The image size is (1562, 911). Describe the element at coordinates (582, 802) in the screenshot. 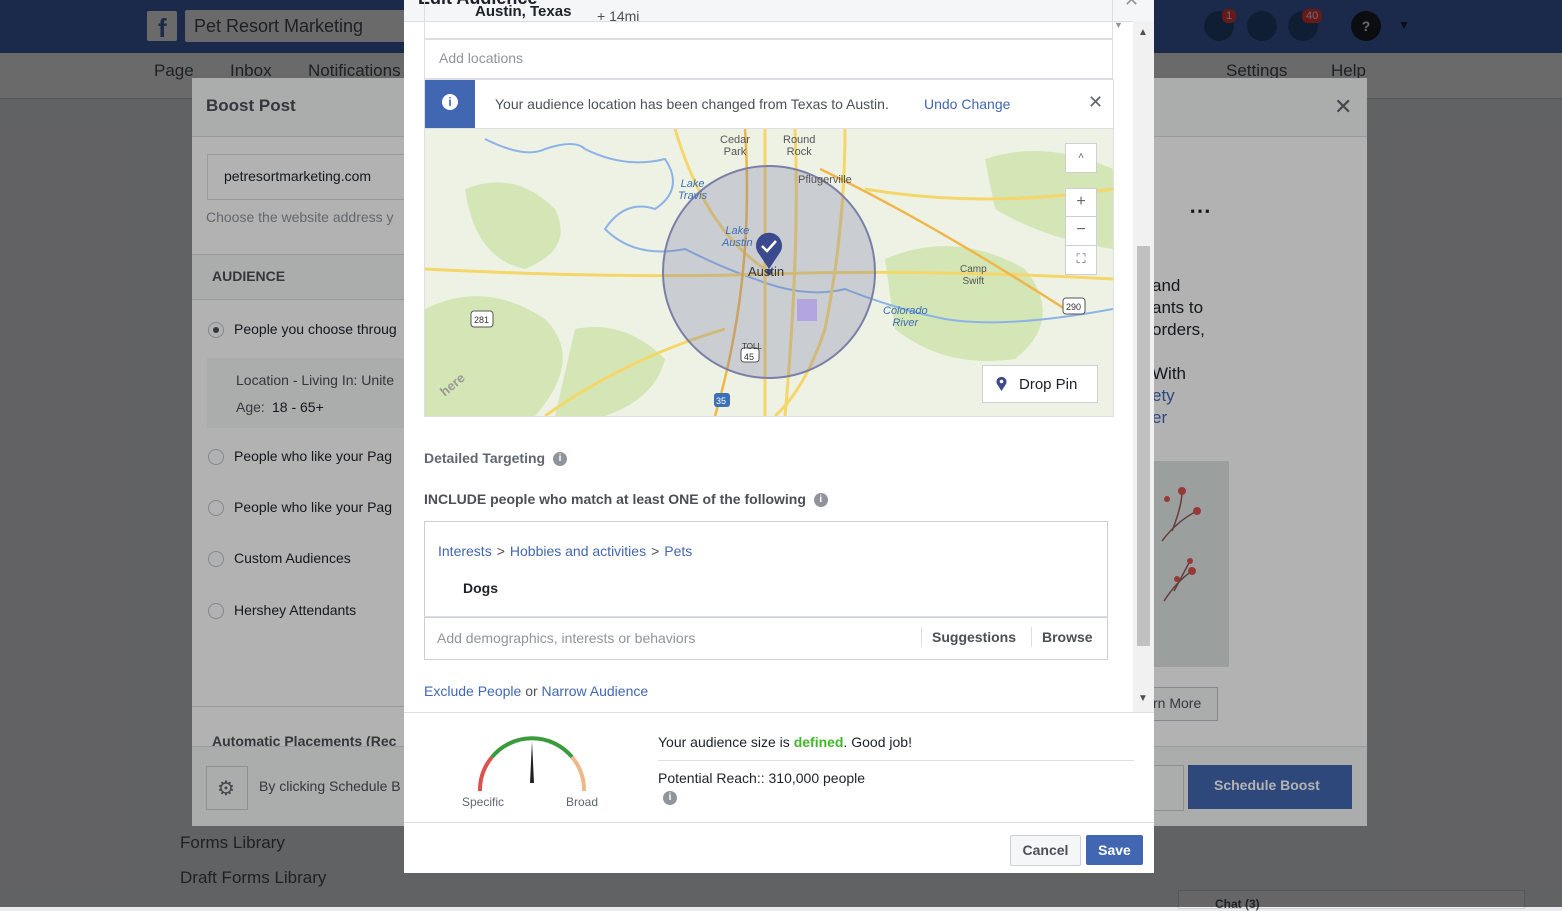

I see `gauge-broad-label: Broad` at that location.